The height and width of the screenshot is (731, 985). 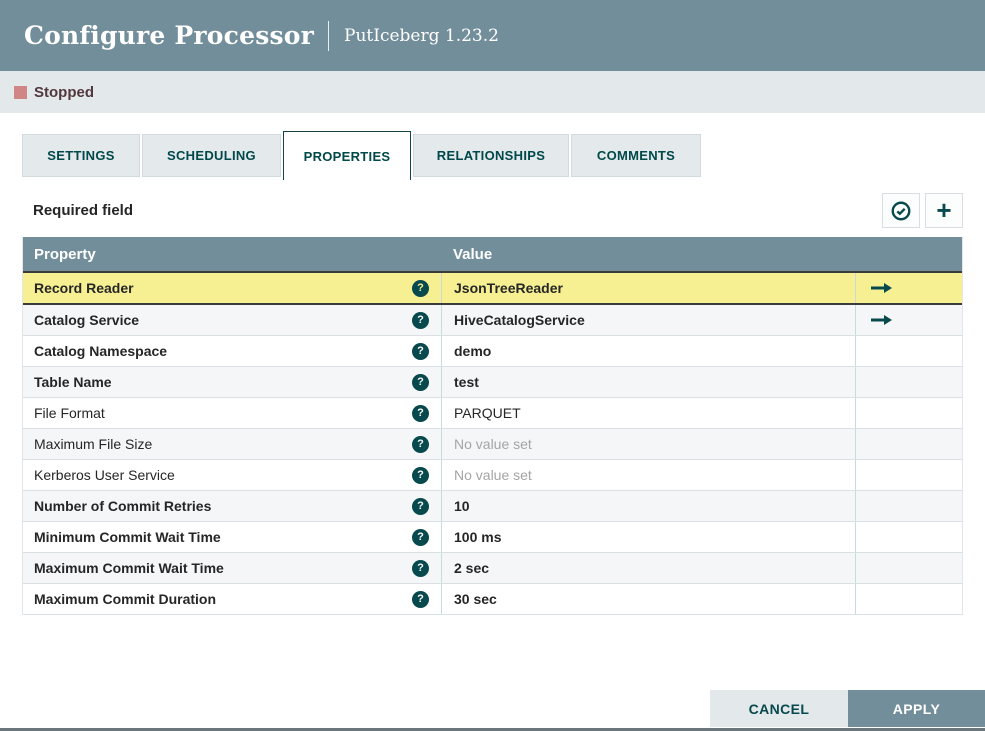 I want to click on tab-settings: SETTINGS, so click(x=81, y=155).